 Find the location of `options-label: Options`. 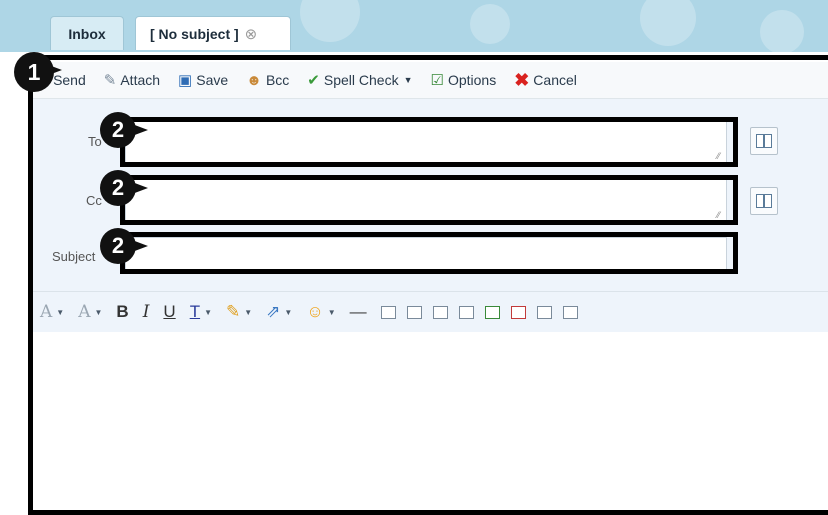

options-label: Options is located at coordinates (472, 80).